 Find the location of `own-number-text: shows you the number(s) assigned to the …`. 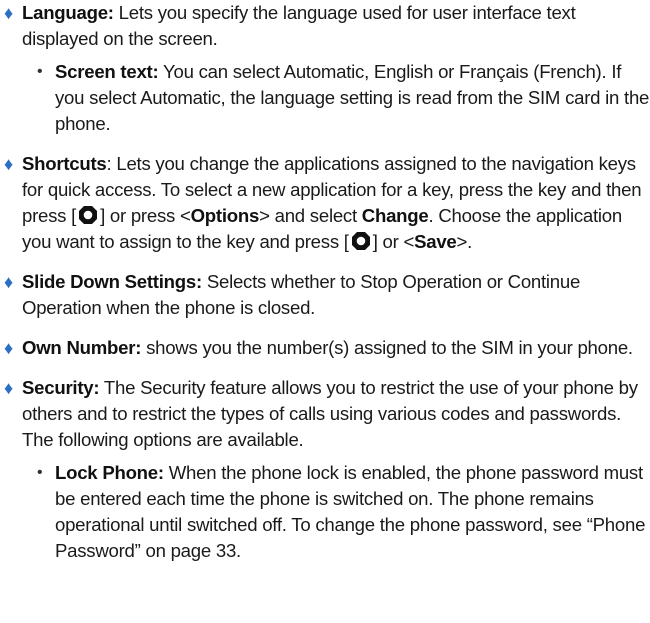

own-number-text: shows you the number(s) assigned to the … is located at coordinates (387, 347).